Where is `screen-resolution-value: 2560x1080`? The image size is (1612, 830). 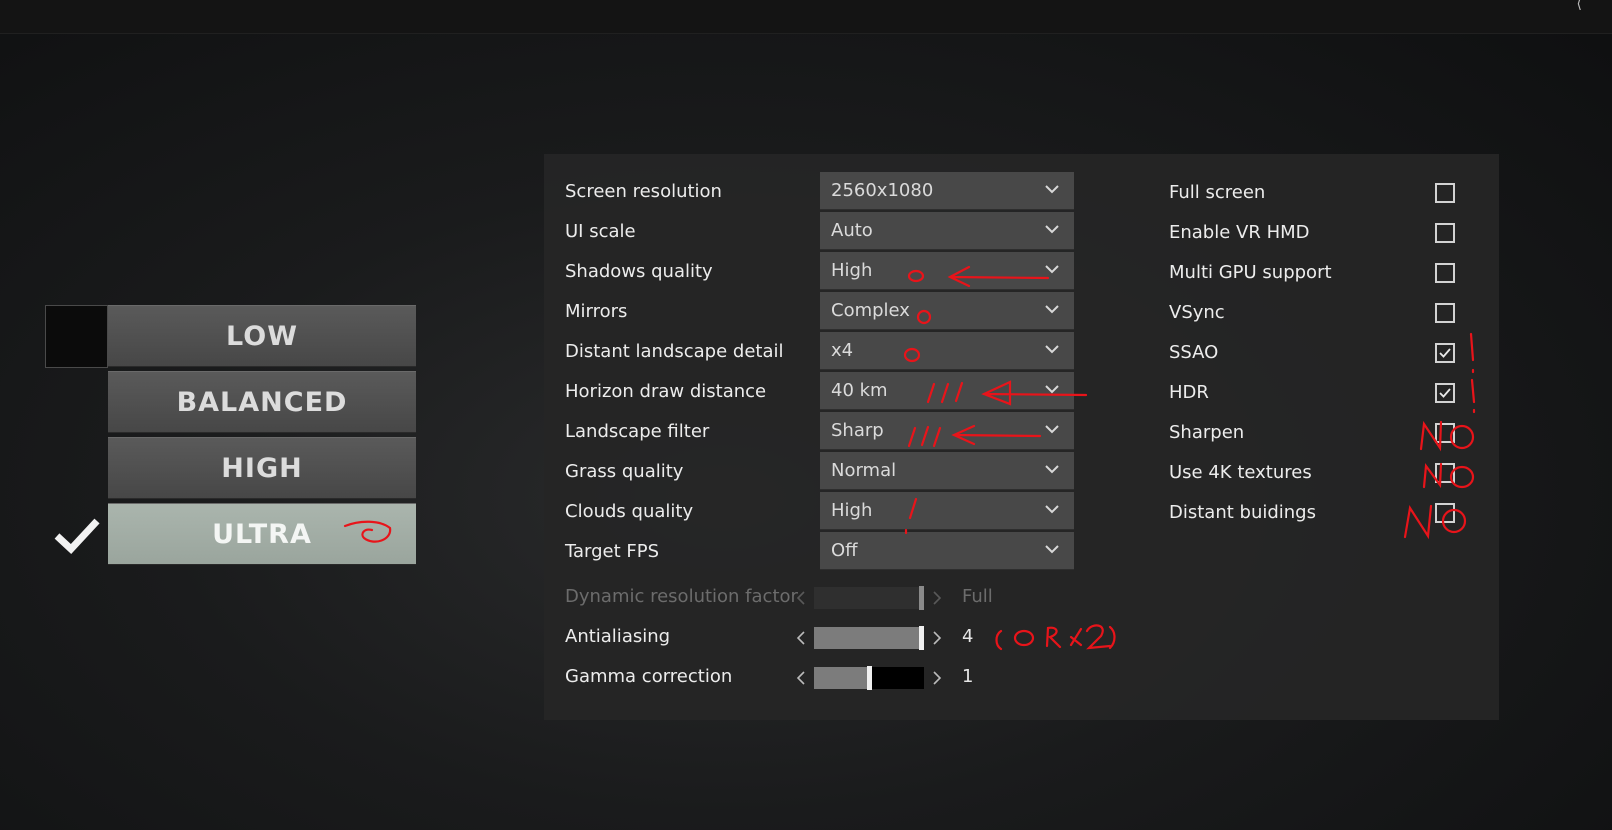 screen-resolution-value: 2560x1080 is located at coordinates (882, 190).